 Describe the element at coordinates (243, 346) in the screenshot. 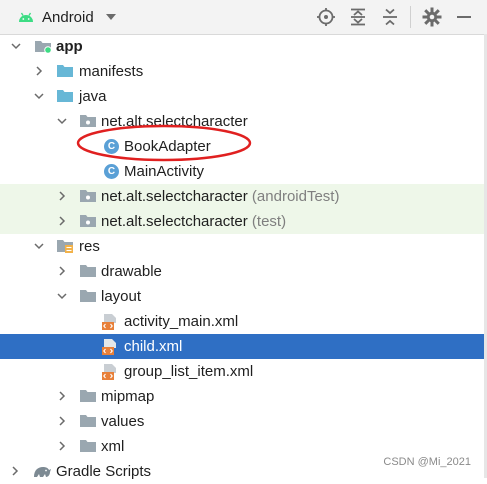

I see `tree-item-child-xml: child.xml` at that location.